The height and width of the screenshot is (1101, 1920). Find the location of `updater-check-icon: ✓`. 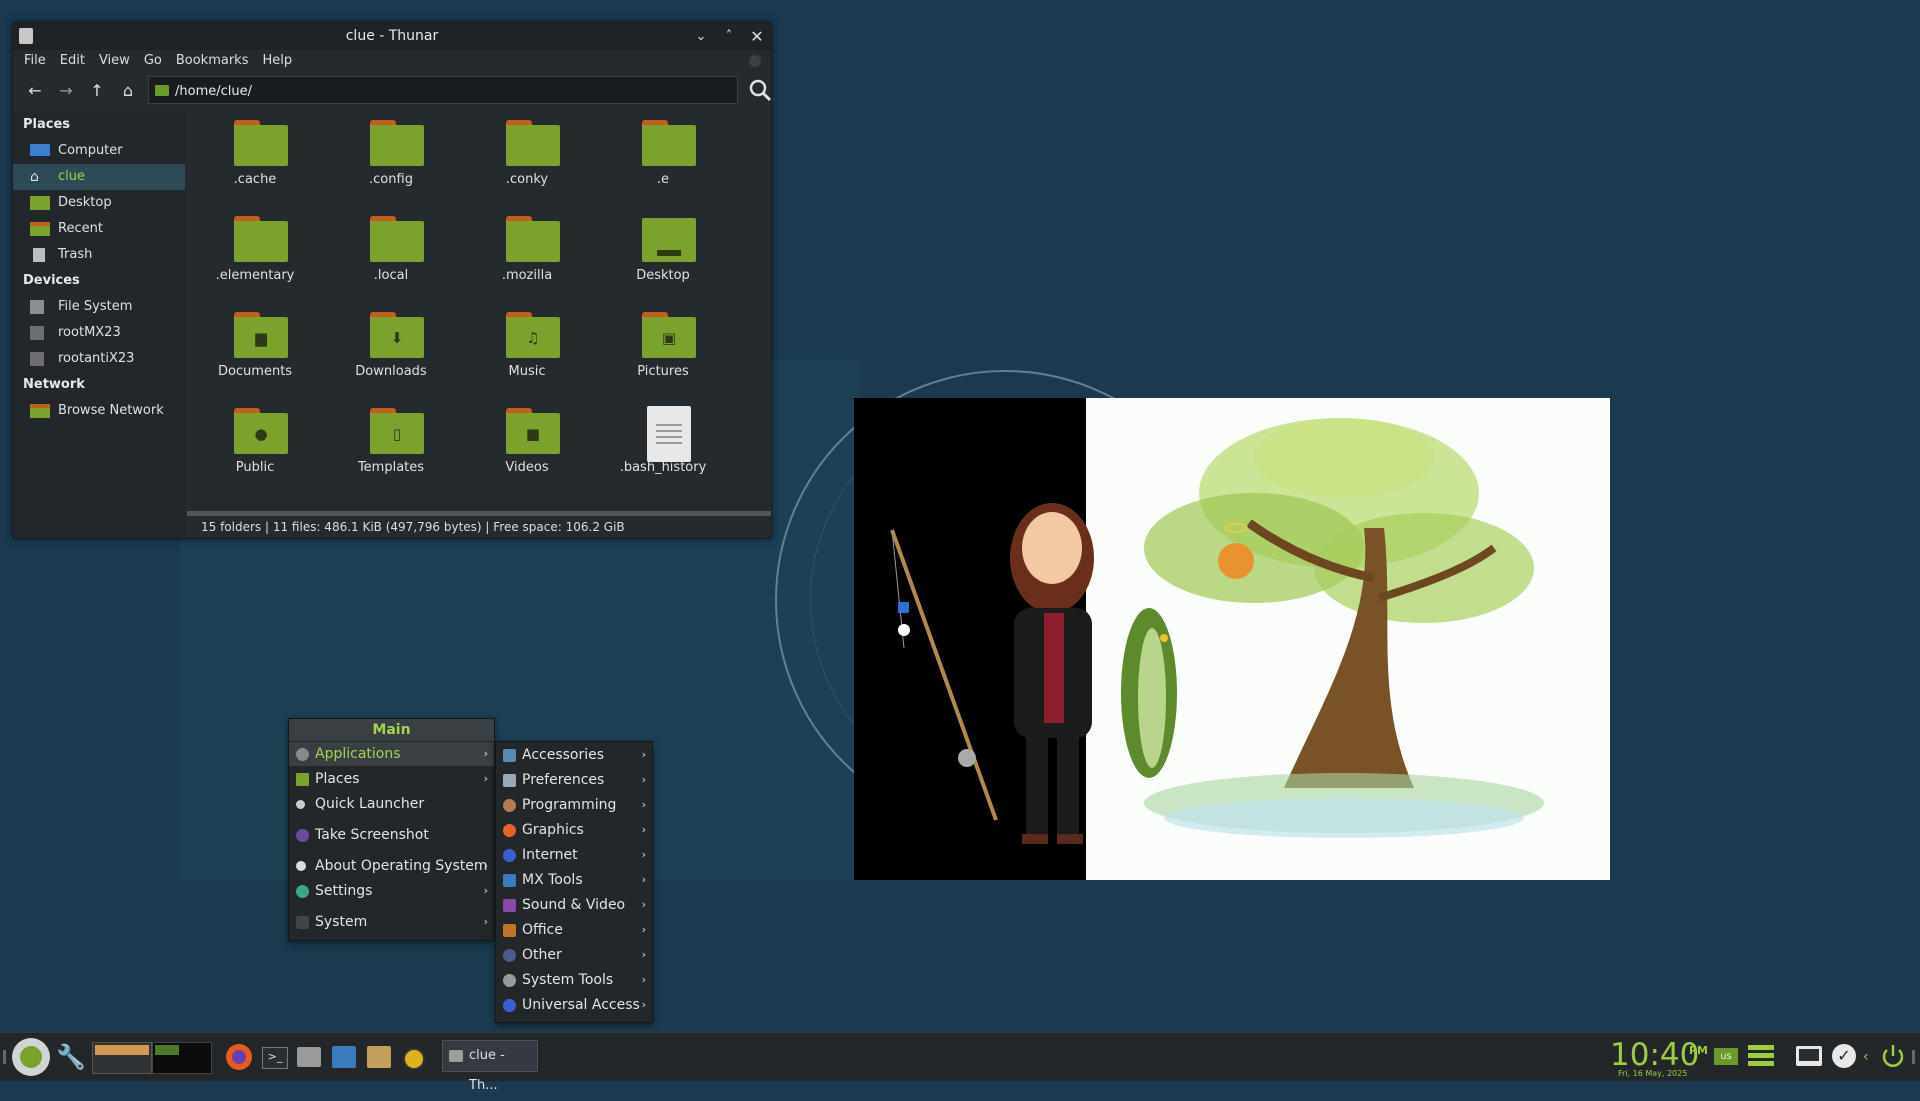

updater-check-icon: ✓ is located at coordinates (1844, 1056).